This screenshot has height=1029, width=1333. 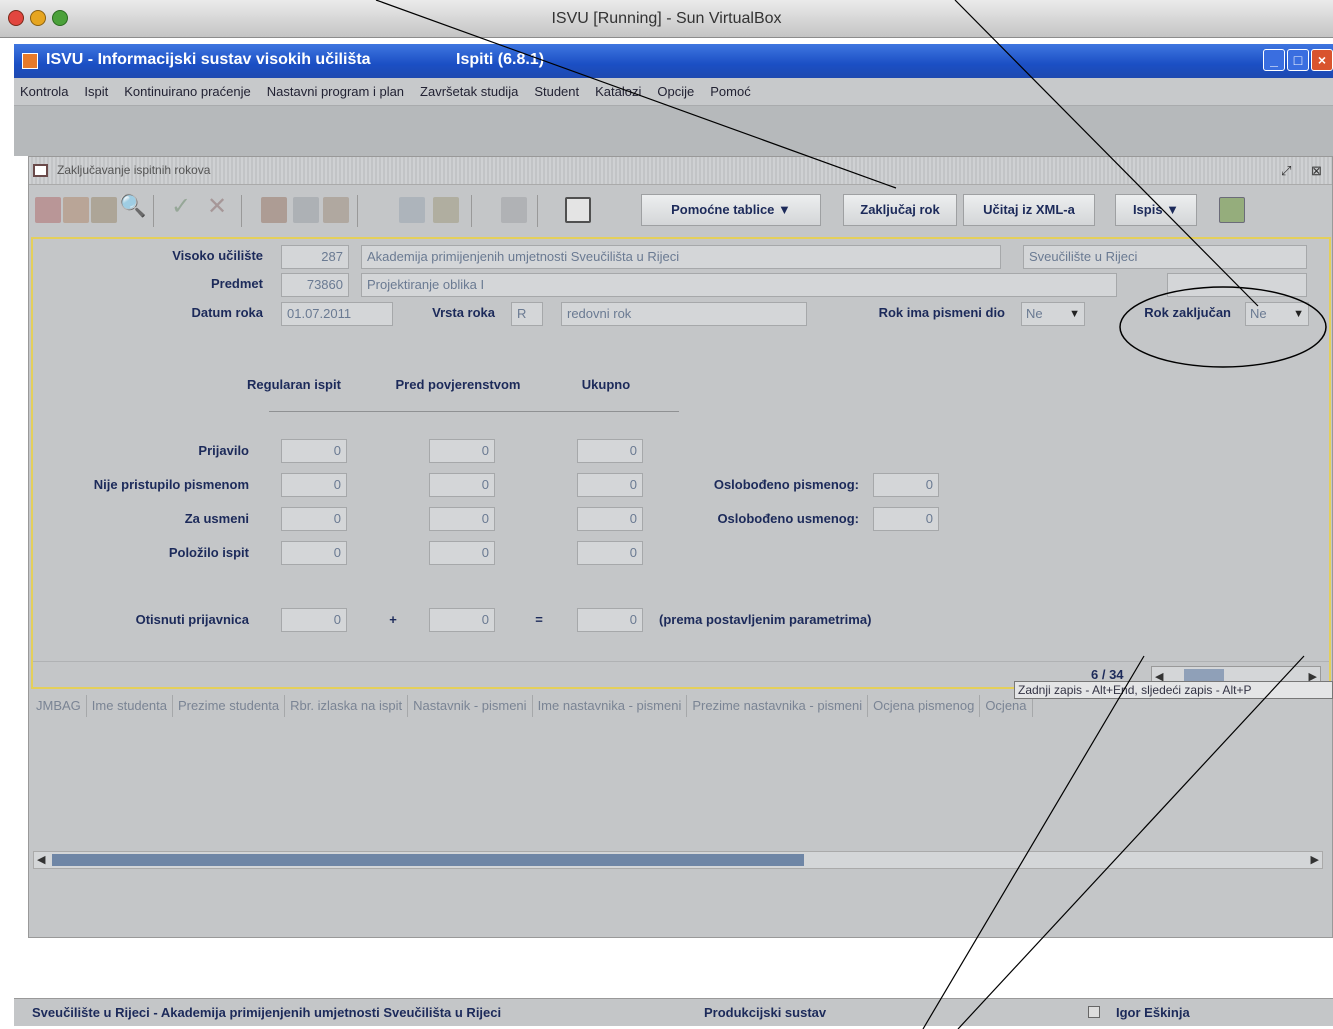 What do you see at coordinates (337, 314) in the screenshot?
I see `datum-roka-field: 01.07.2011` at bounding box center [337, 314].